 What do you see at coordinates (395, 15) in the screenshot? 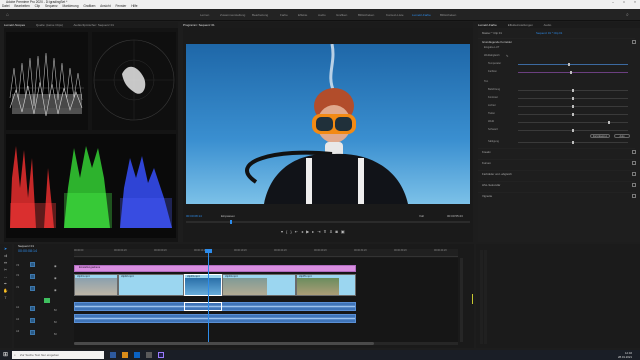
I see `workspace-tab: Kontext-Liste` at bounding box center [395, 15].